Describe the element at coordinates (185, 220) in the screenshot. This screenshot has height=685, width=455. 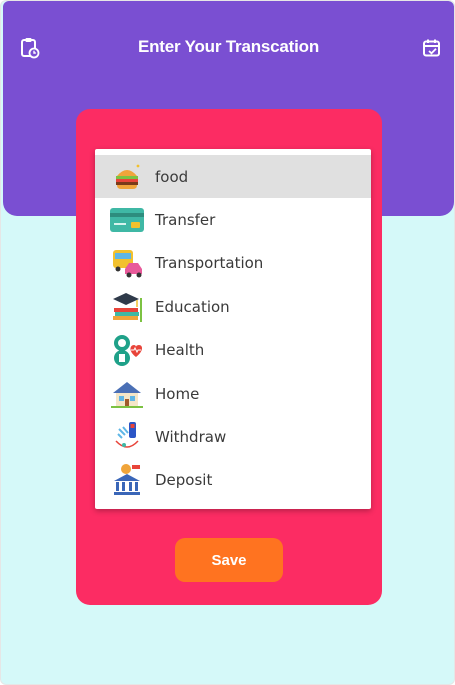
I see `dropdown-item-label: Transfer` at that location.